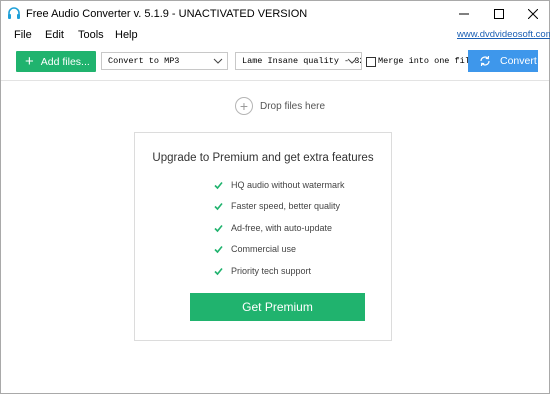  I want to click on format-select: Convert to MP3, so click(164, 61).